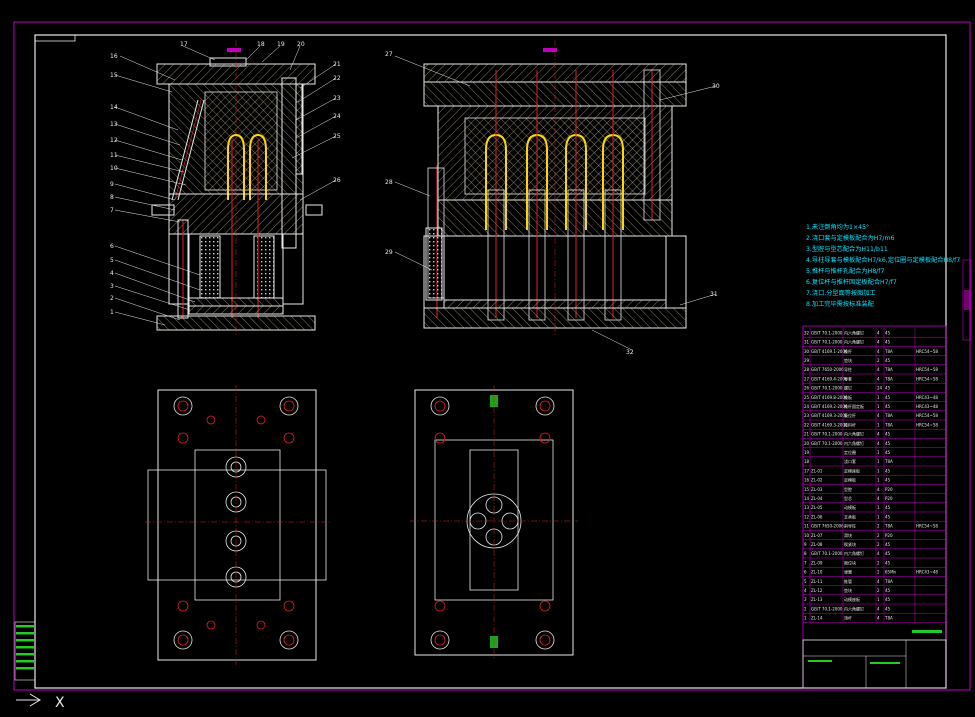  What do you see at coordinates (847, 249) in the screenshot?
I see `note-line: 3.型腔与型芯配合为H11/b11` at bounding box center [847, 249].